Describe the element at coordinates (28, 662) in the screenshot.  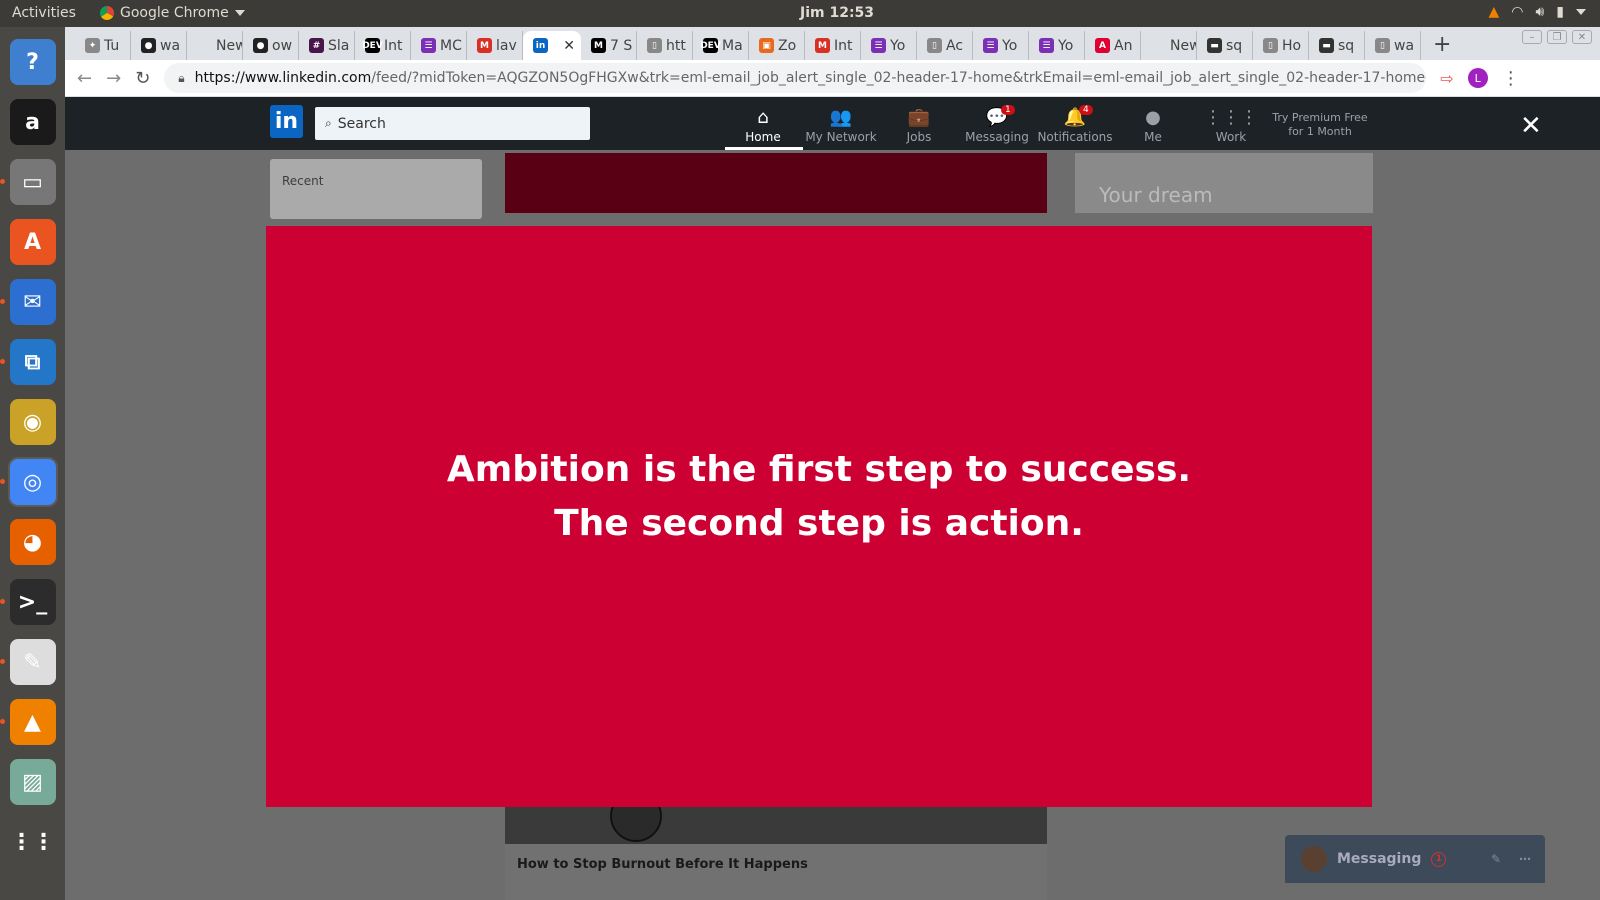
I see `launcher-text-editor-icon: ✎` at that location.